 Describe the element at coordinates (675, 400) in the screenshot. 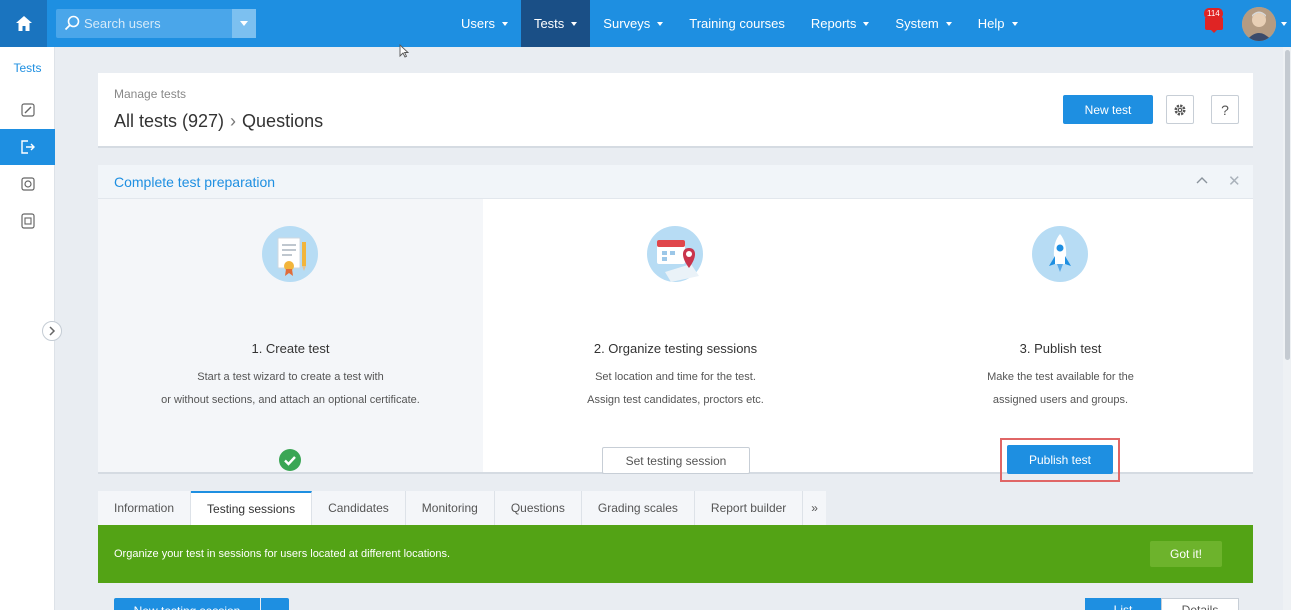

I see `step-description-line: Assign test candidates, proctors etc.` at that location.